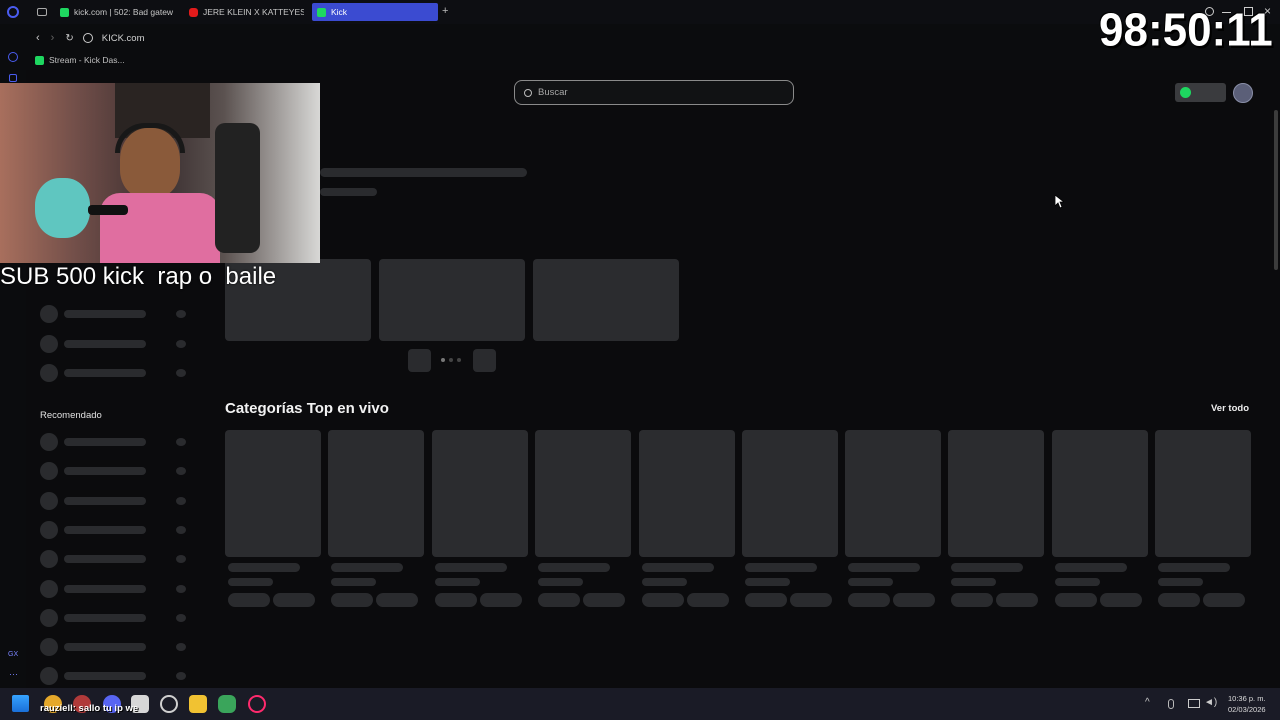 The width and height of the screenshot is (1280, 720). What do you see at coordinates (169, 704) in the screenshot?
I see `chrome-icon` at bounding box center [169, 704].